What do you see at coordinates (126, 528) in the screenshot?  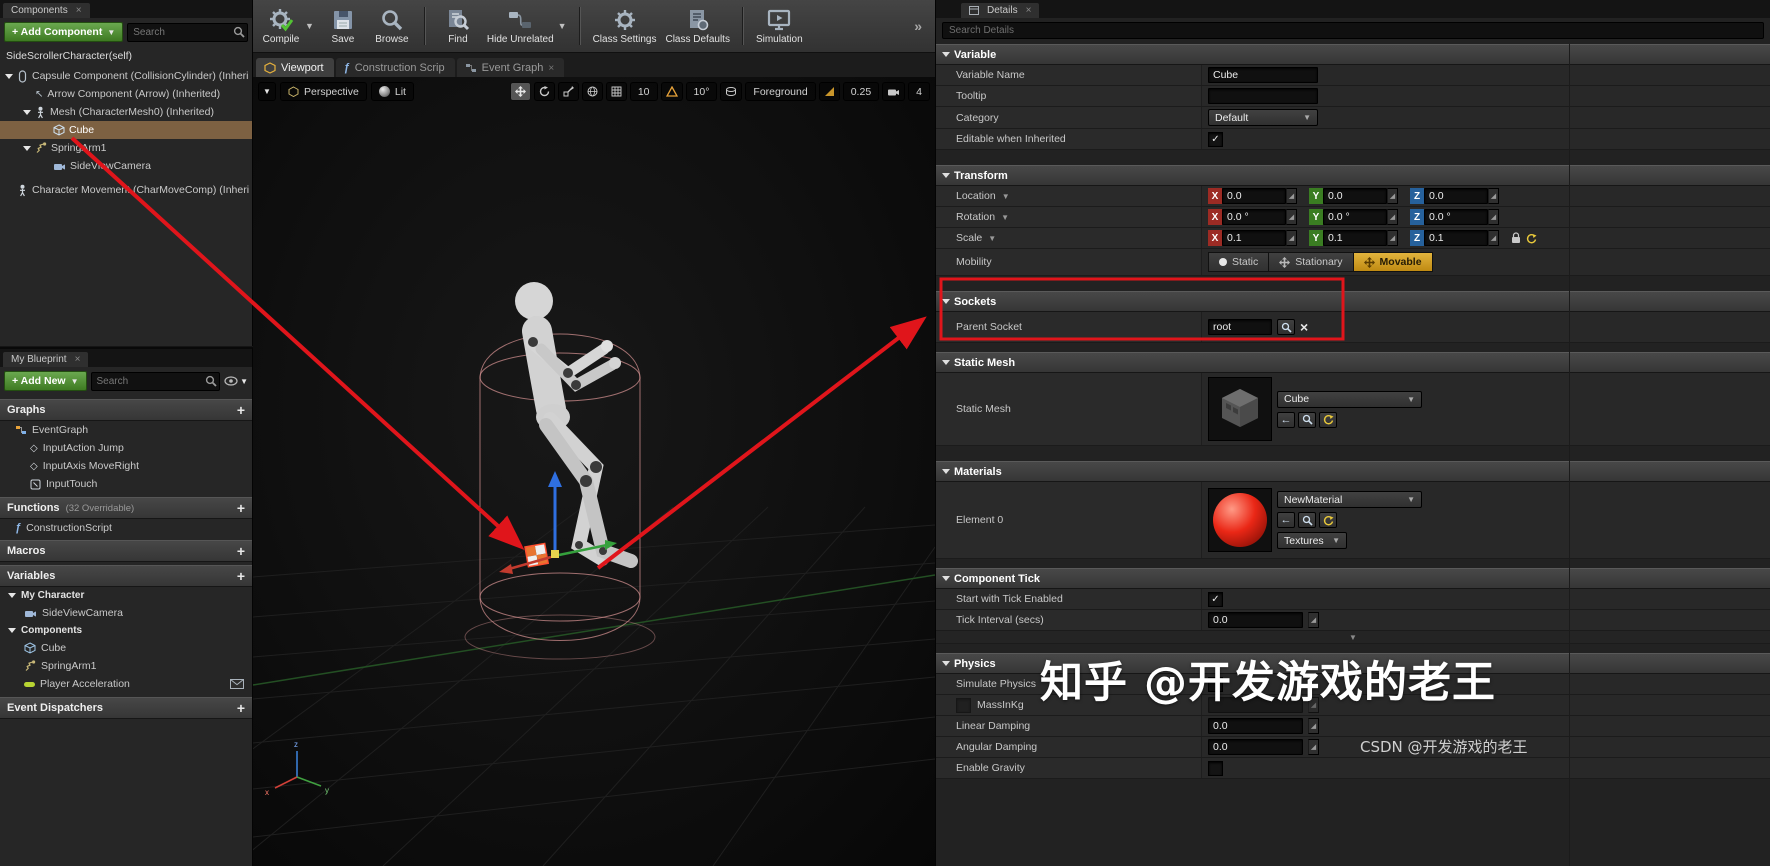 I see `list-item-constructionscript: ƒ ConstructionScript` at bounding box center [126, 528].